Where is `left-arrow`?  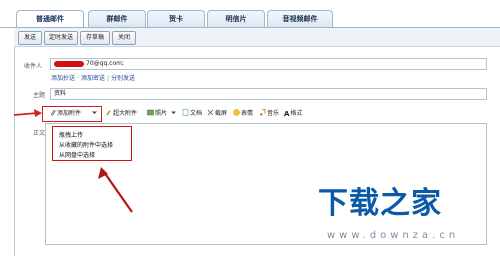 left-arrow is located at coordinates (27, 113).